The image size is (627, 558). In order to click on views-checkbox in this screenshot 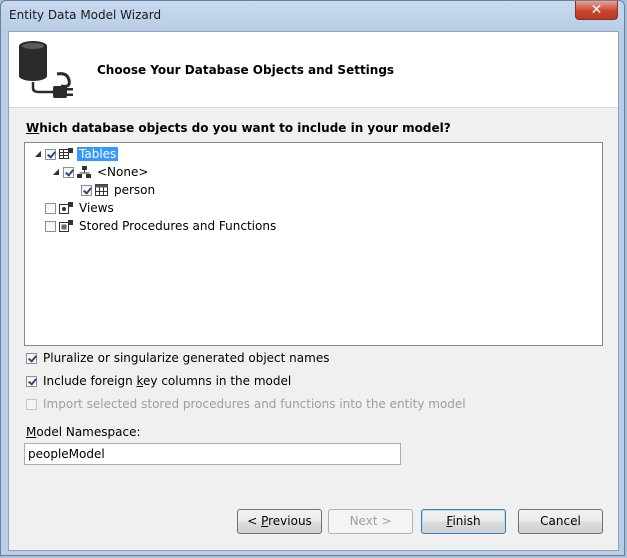, I will do `click(50, 208)`.